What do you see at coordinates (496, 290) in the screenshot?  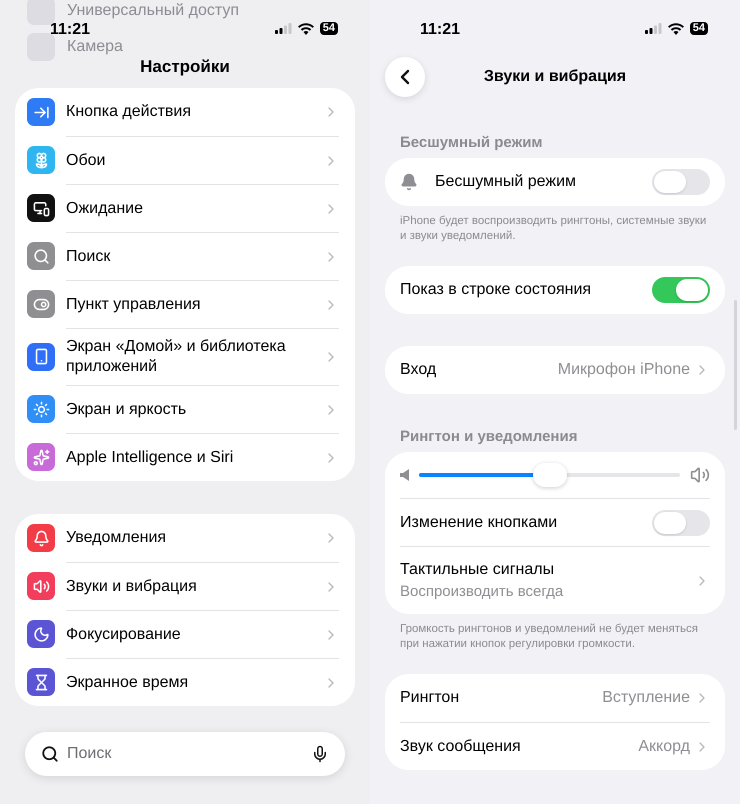 I see `row-label: Показ в строке состояния` at bounding box center [496, 290].